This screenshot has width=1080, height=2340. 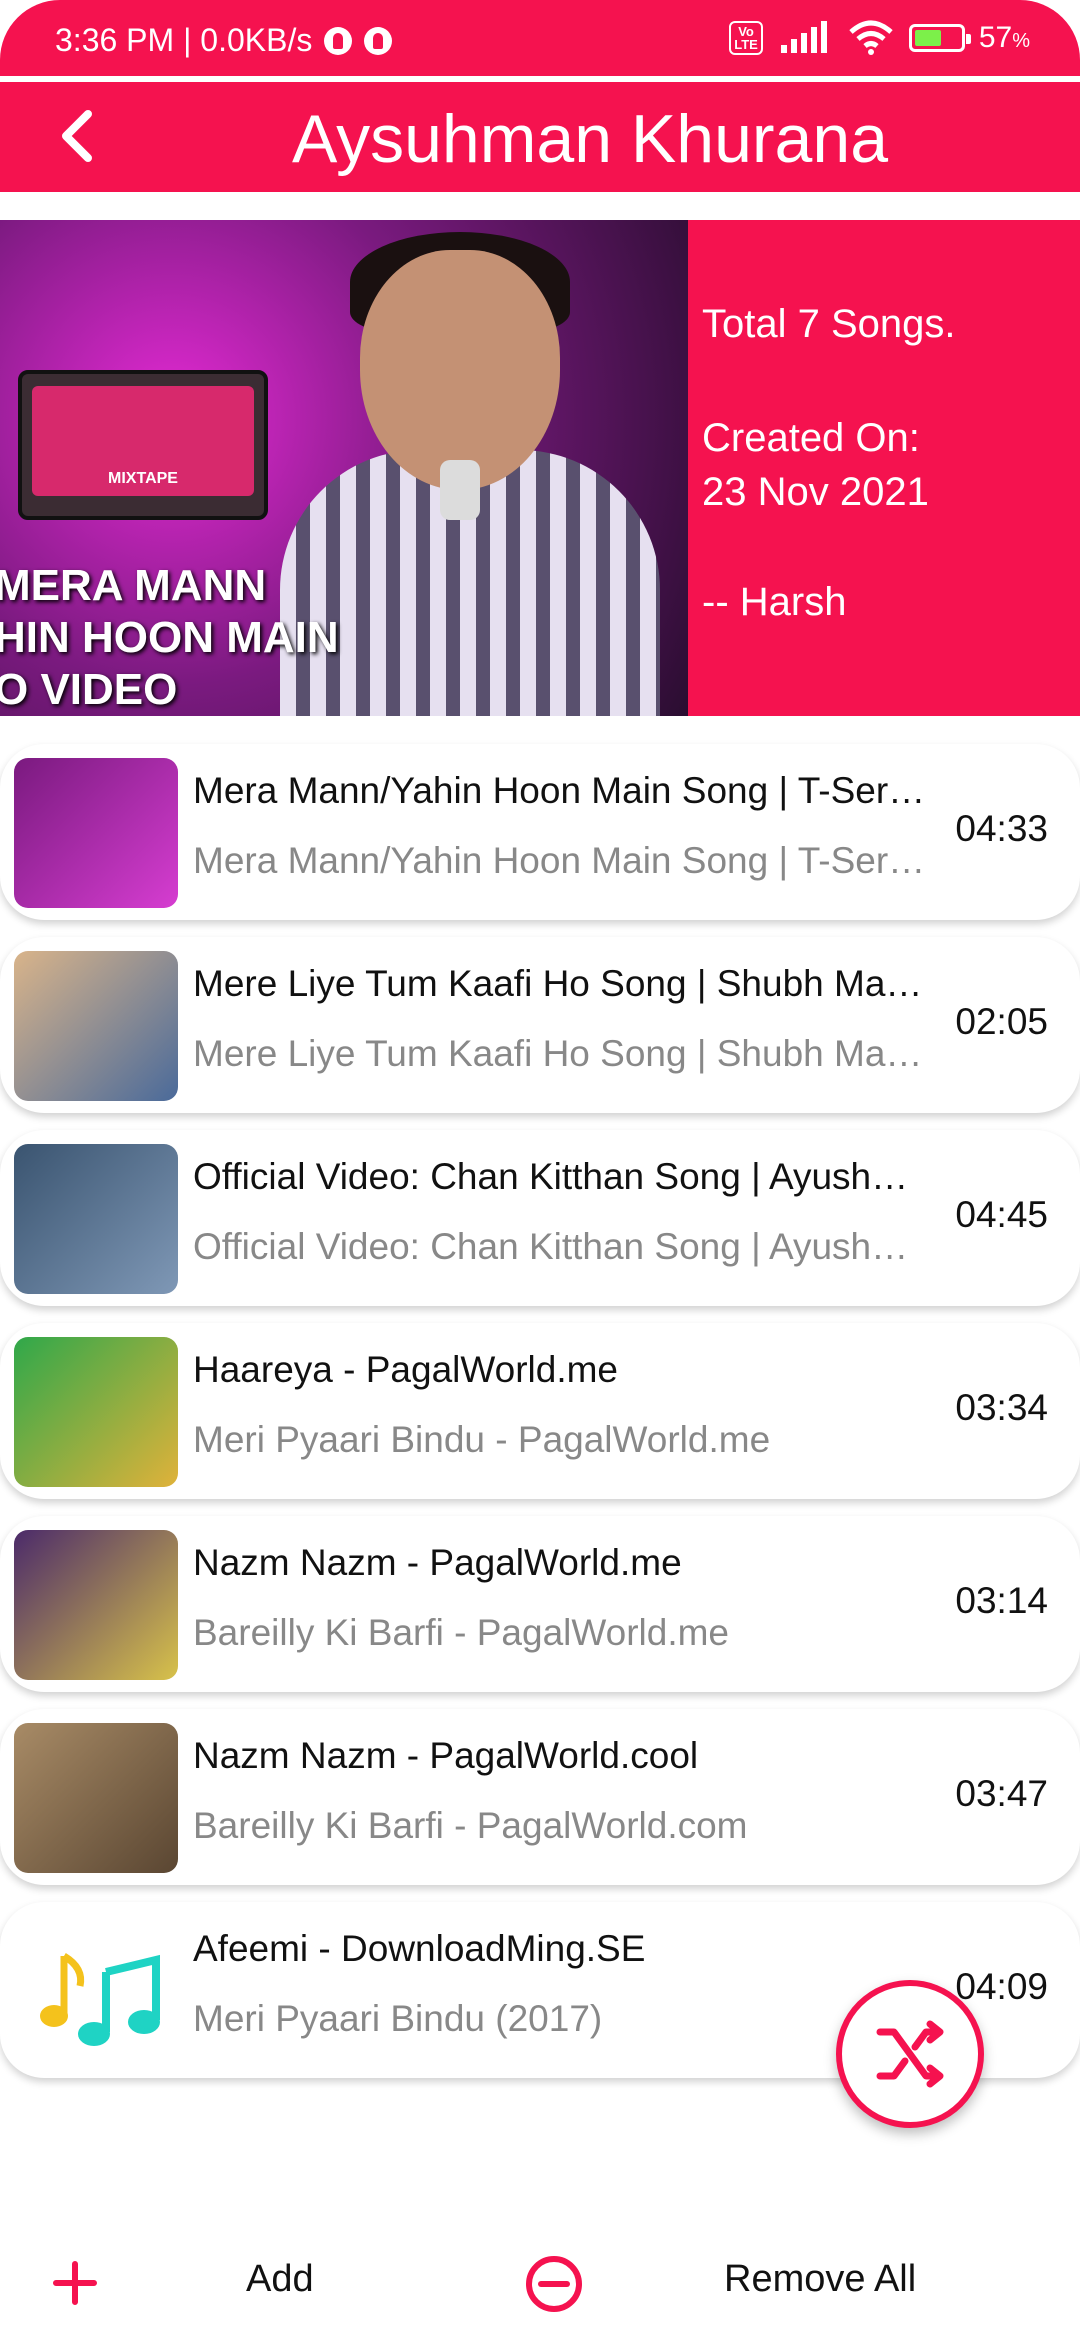 I want to click on cassette-icon: MIXTAPE, so click(x=143, y=445).